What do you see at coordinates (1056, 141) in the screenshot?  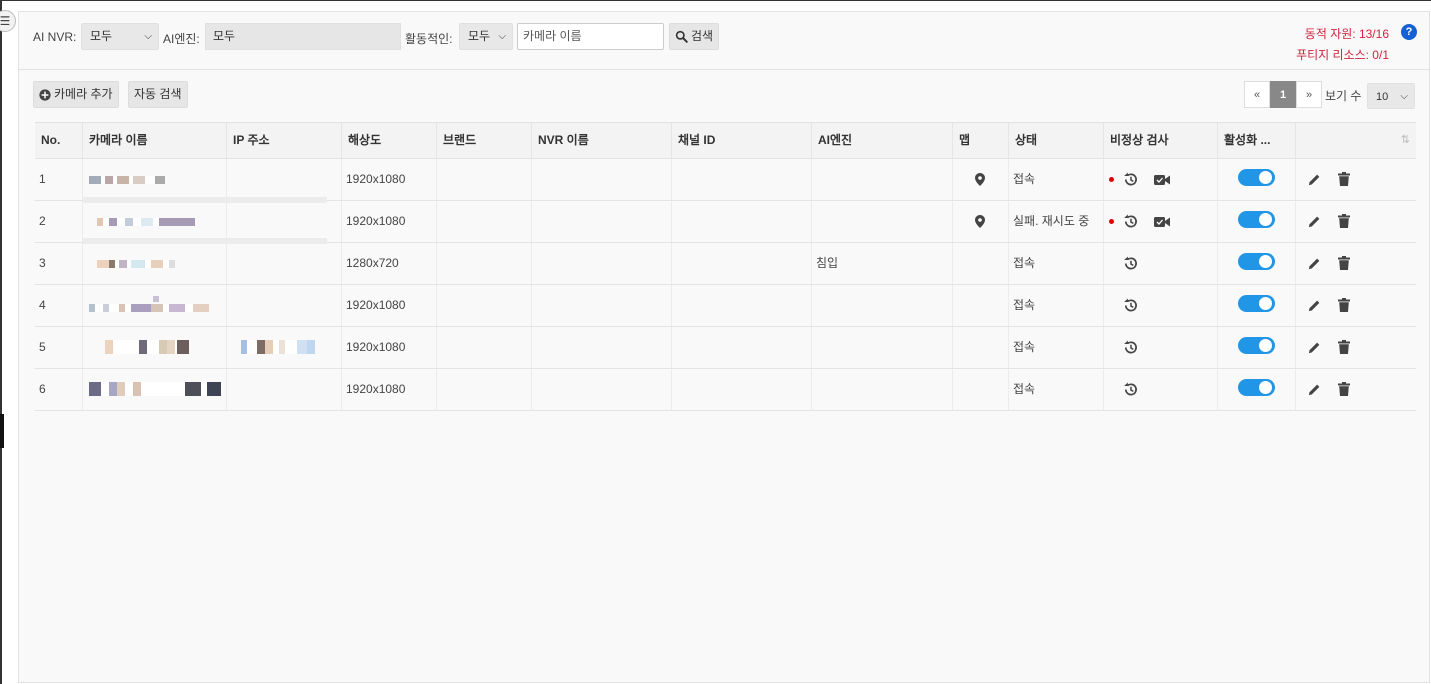 I see `col-header-status: 상태` at bounding box center [1056, 141].